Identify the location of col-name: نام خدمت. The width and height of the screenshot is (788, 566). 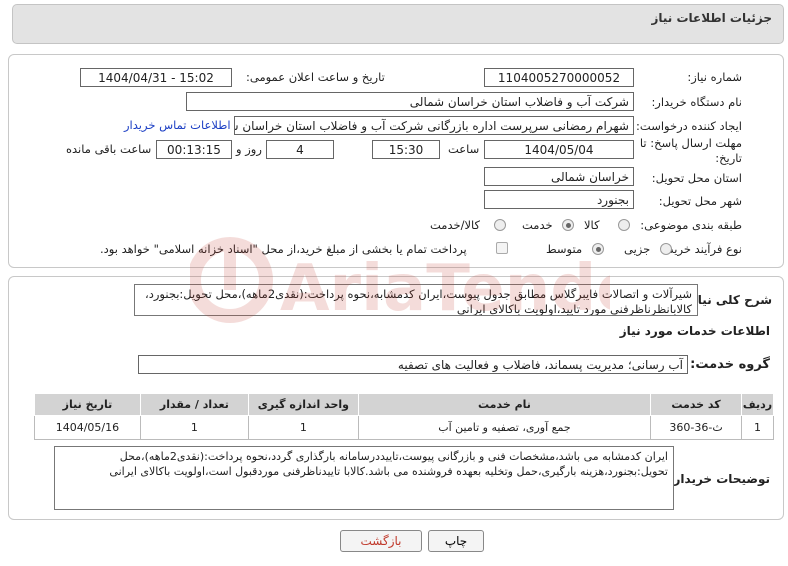
(504, 404).